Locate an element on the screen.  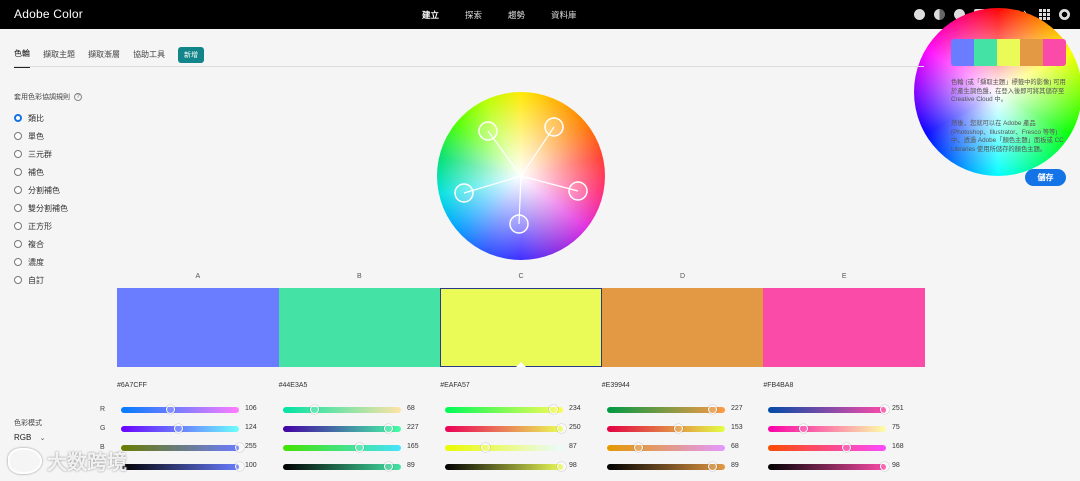
hex-input: #E39944 is located at coordinates (683, 385).